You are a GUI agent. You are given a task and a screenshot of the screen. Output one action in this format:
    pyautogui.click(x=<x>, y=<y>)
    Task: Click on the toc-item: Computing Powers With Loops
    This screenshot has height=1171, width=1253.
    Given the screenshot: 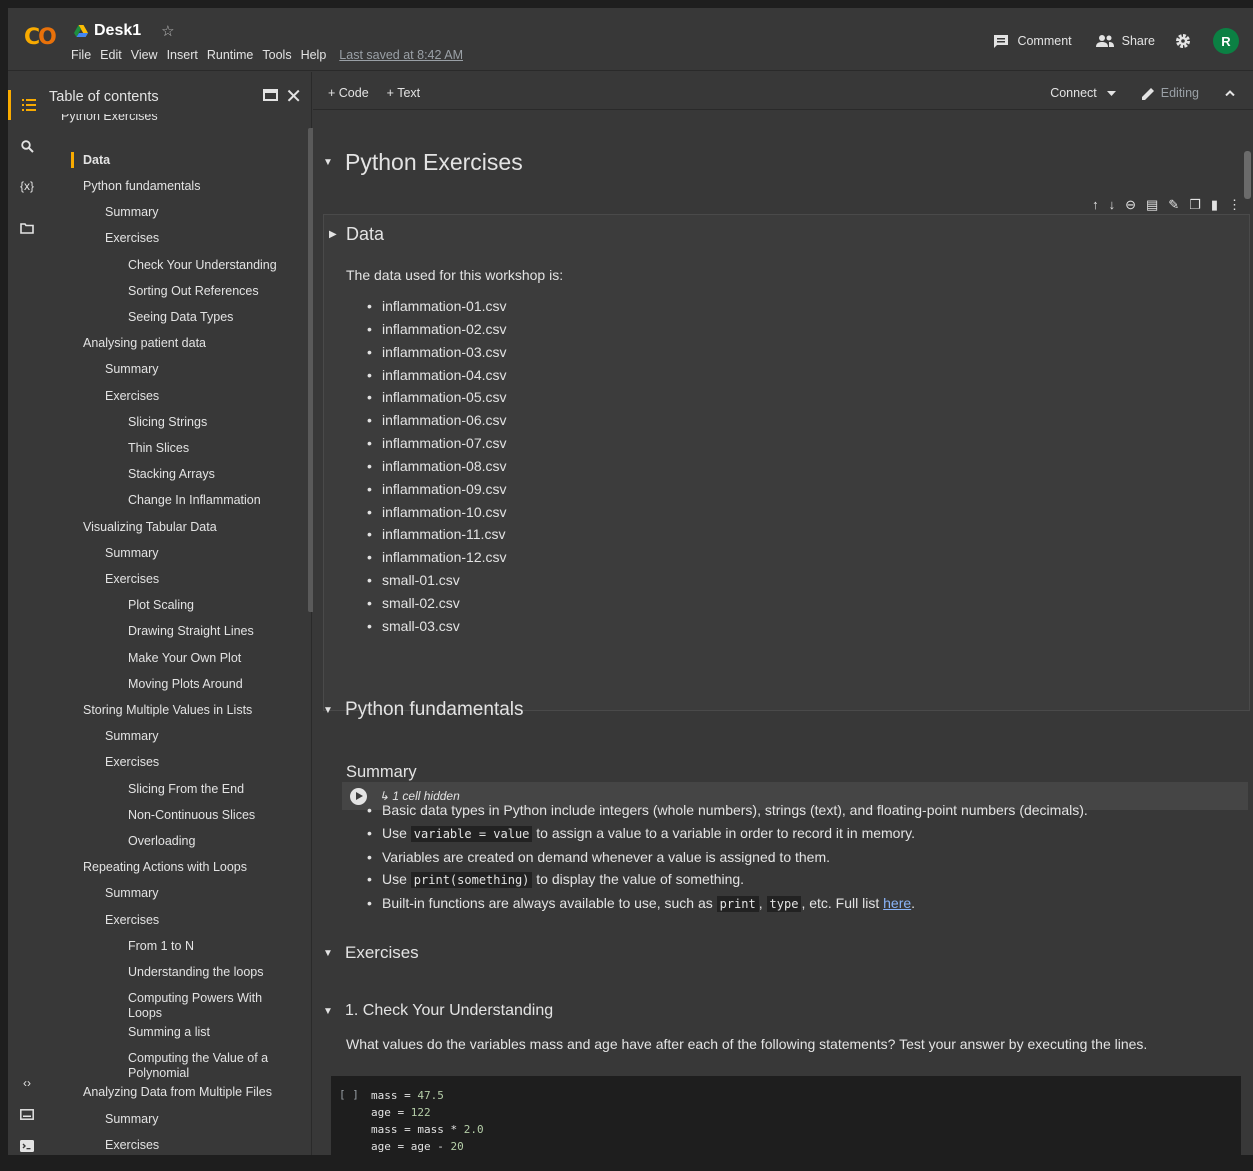 What is the action you would take?
    pyautogui.click(x=203, y=1006)
    